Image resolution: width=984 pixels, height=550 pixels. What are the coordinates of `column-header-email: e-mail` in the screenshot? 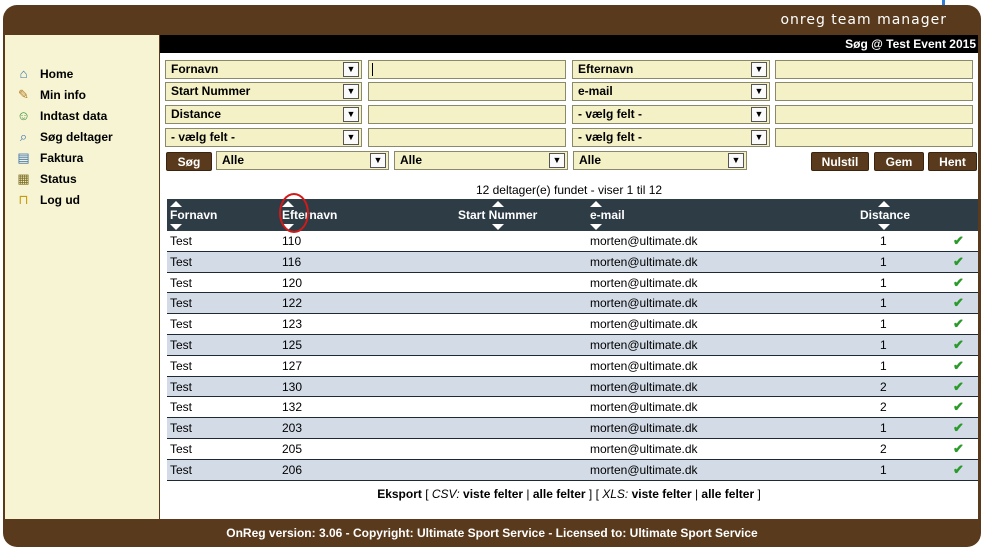 It's located at (620, 215).